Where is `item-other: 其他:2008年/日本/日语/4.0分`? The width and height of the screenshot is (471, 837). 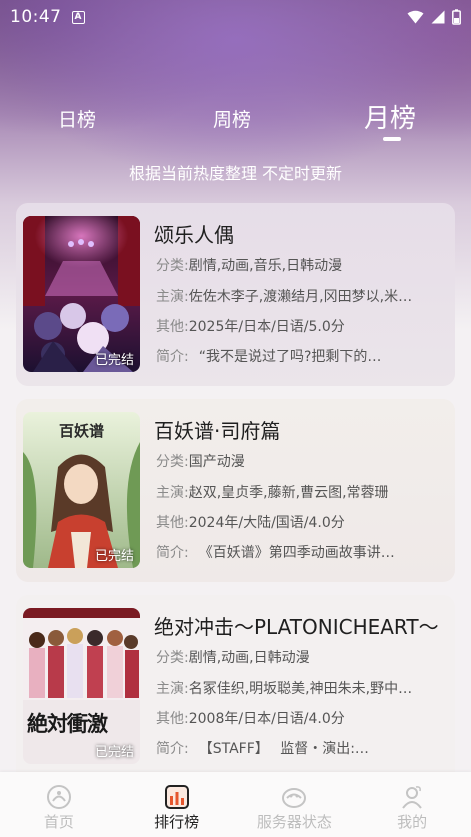 item-other: 其他:2008年/日本/日语/4.0分 is located at coordinates (302, 718).